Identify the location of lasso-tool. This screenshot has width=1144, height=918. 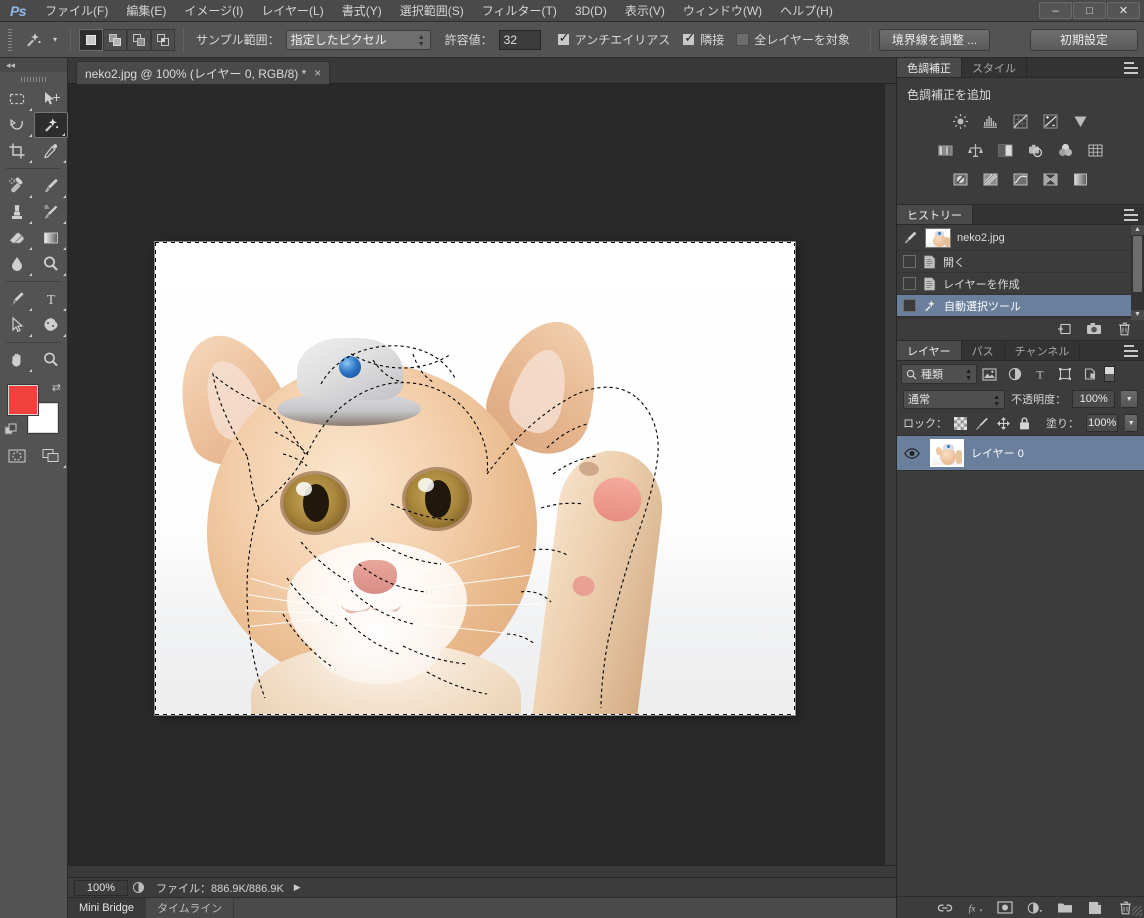
(17, 125).